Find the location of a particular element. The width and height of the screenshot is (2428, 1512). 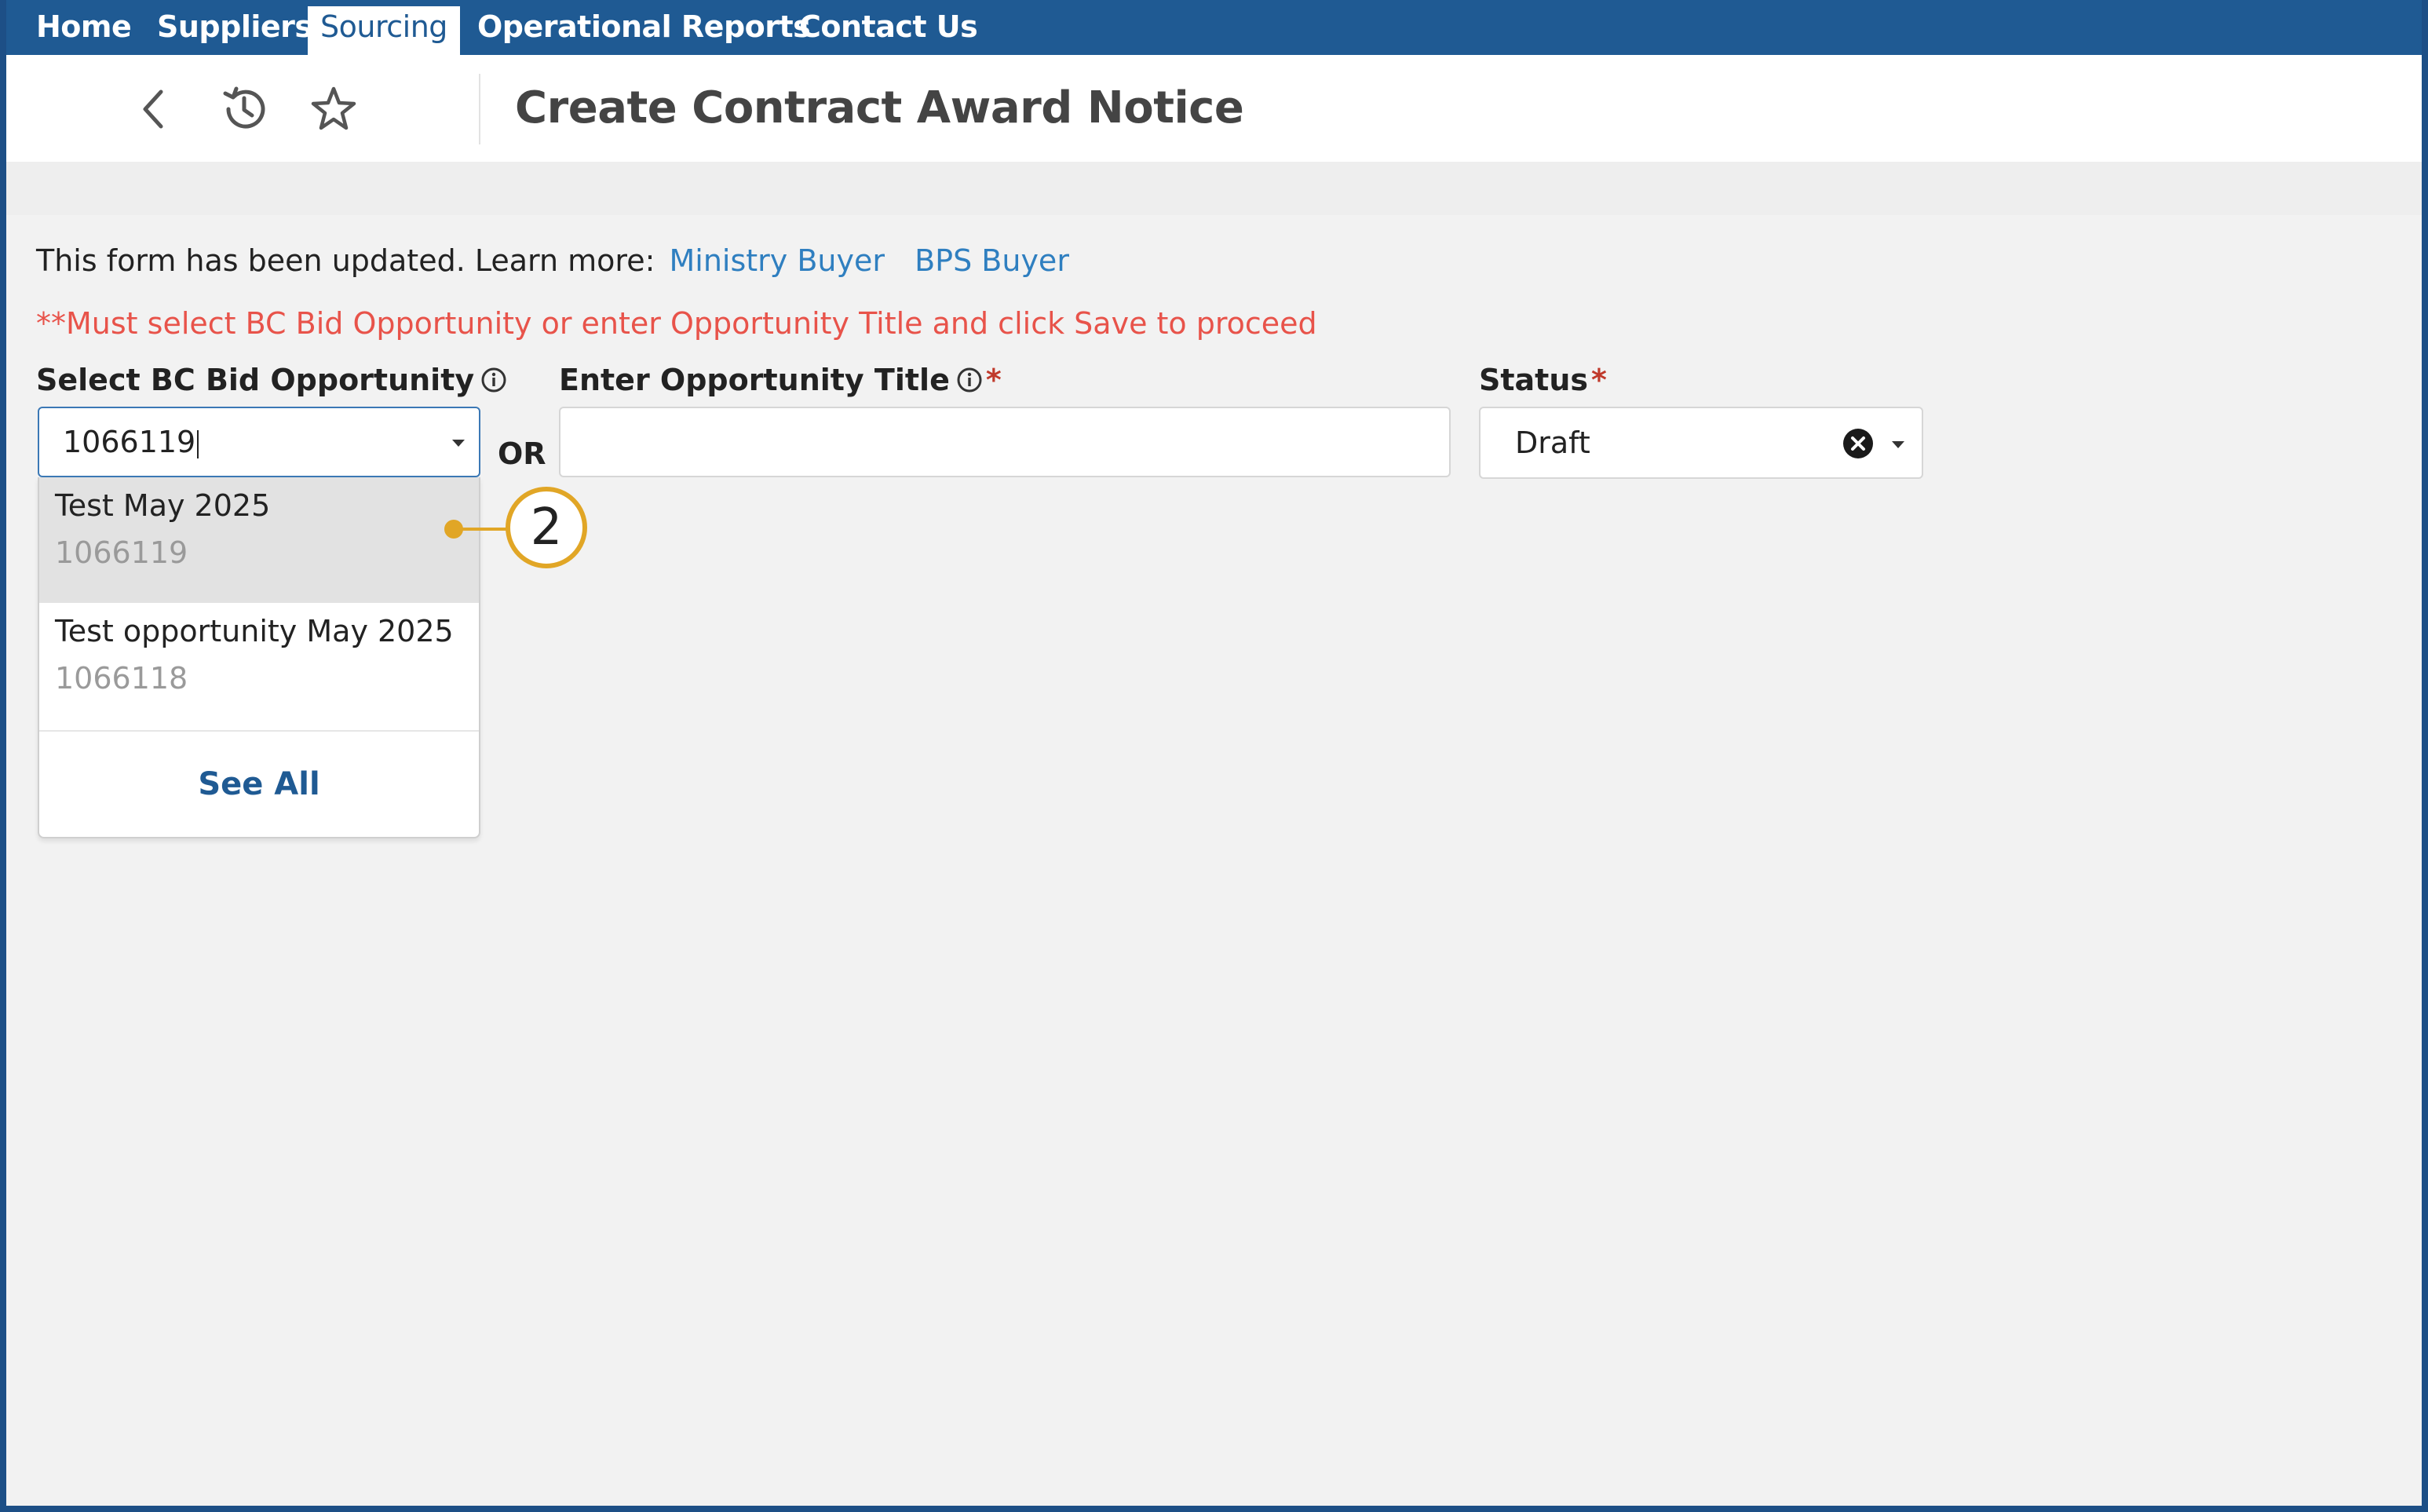

nav-item-home: Home is located at coordinates (84, 27).